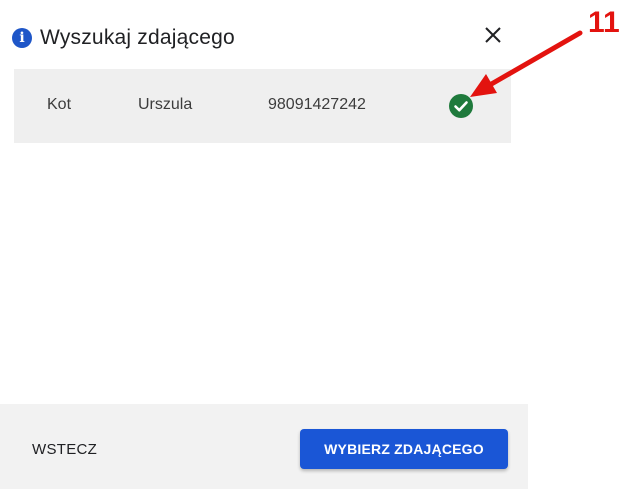 The image size is (635, 489). I want to click on select-examinee-button: WYBIERZ ZDAJĄCEGO, so click(404, 449).